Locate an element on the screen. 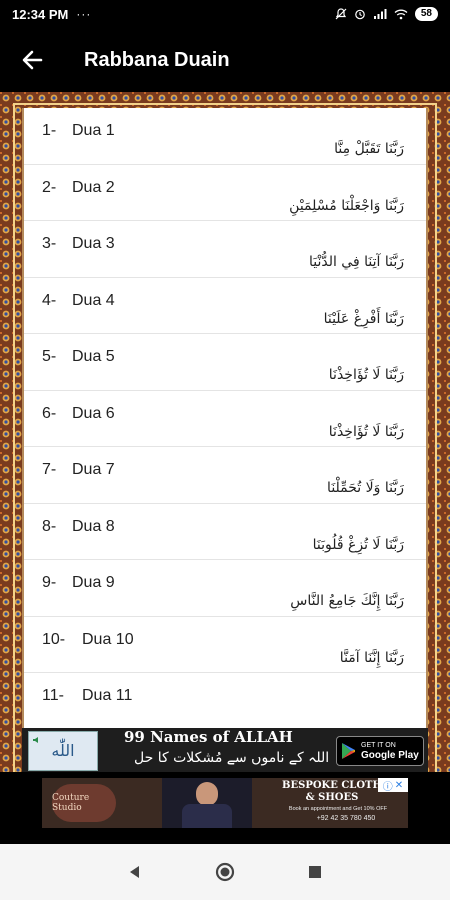  status-icons: 58 is located at coordinates (386, 14).